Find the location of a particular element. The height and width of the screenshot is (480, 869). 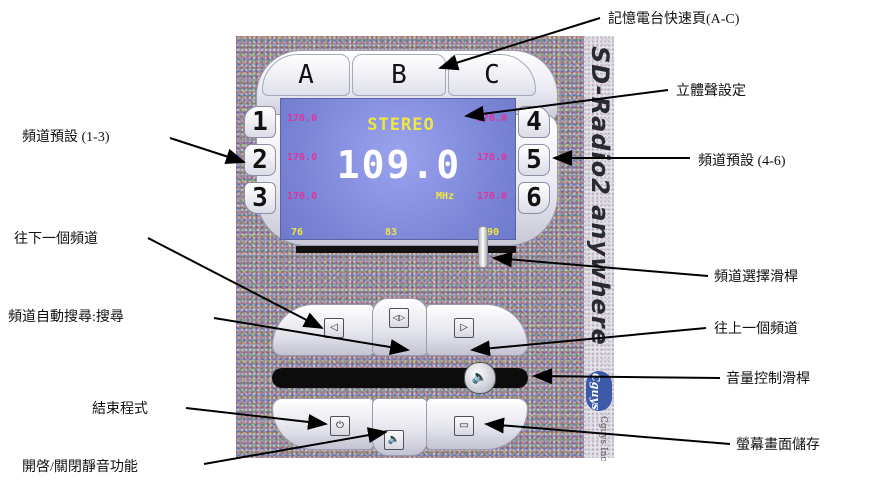

scale-label-mid: 83 is located at coordinates (391, 232).